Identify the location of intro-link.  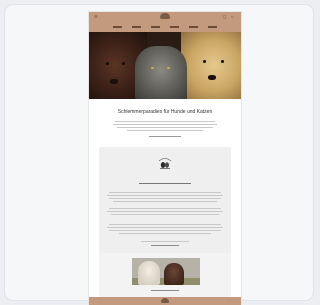
(165, 136).